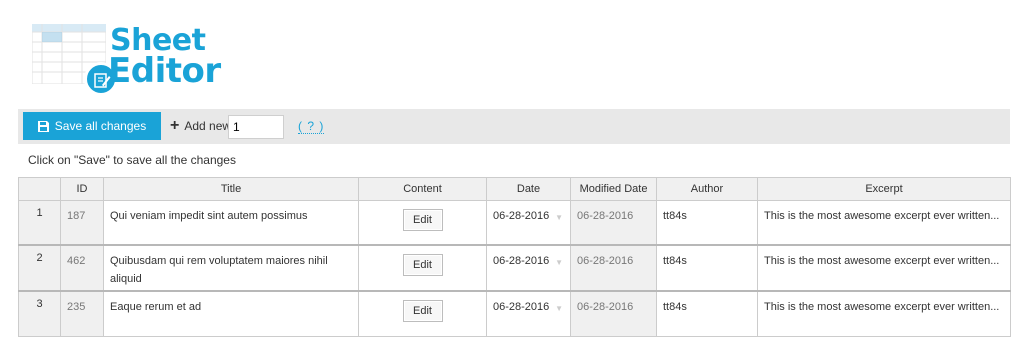  What do you see at coordinates (82, 189) in the screenshot?
I see `column-header-id: ID` at bounding box center [82, 189].